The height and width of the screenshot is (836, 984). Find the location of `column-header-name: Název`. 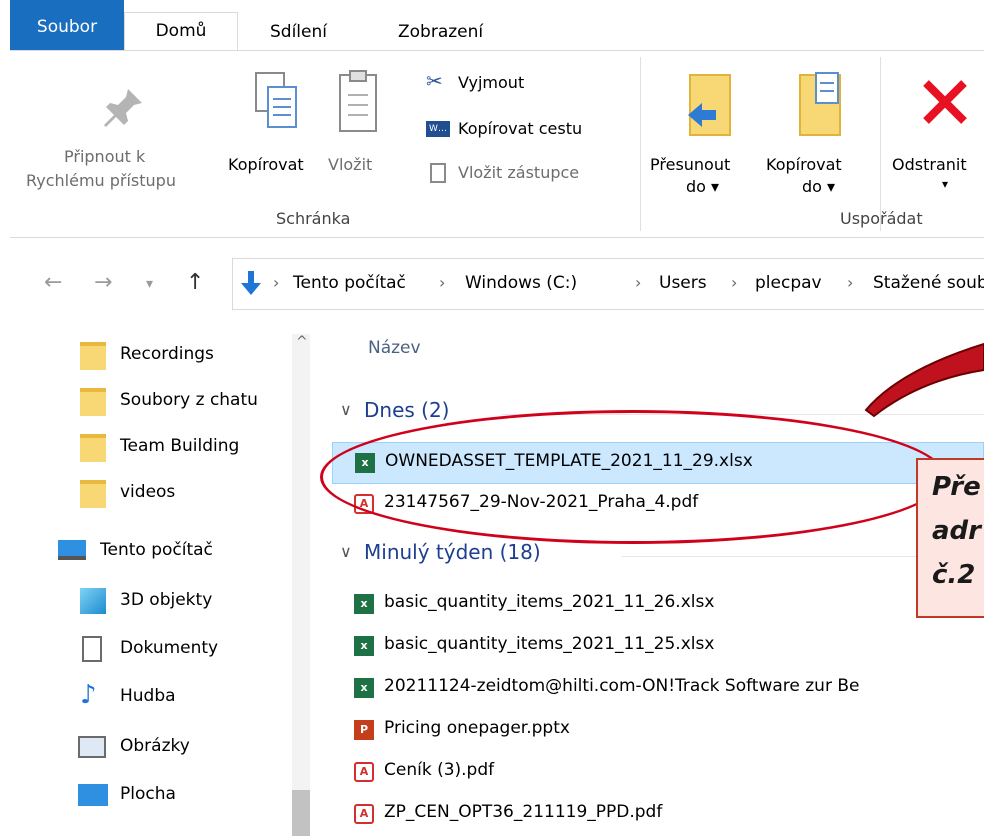

column-header-name: Název is located at coordinates (394, 348).